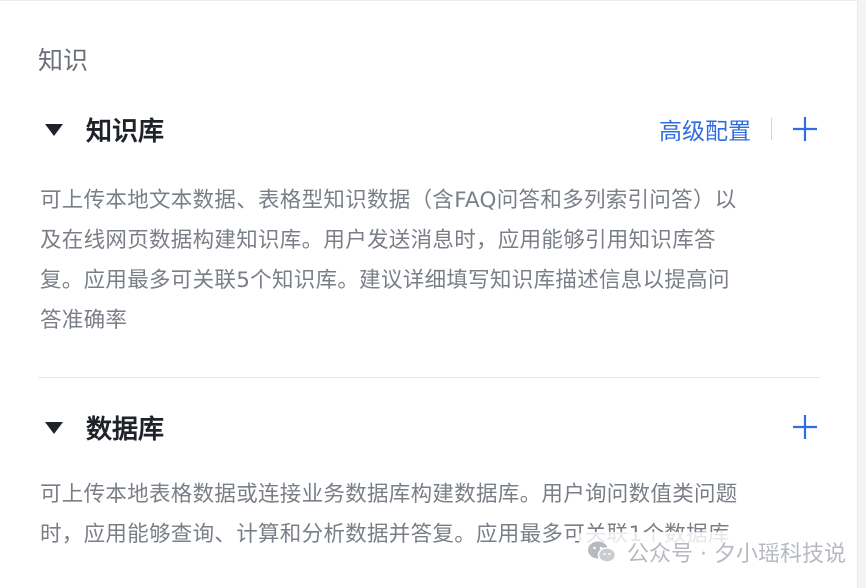 This screenshot has width=866, height=588. Describe the element at coordinates (862, 294) in the screenshot. I see `scroll-gutter` at that location.